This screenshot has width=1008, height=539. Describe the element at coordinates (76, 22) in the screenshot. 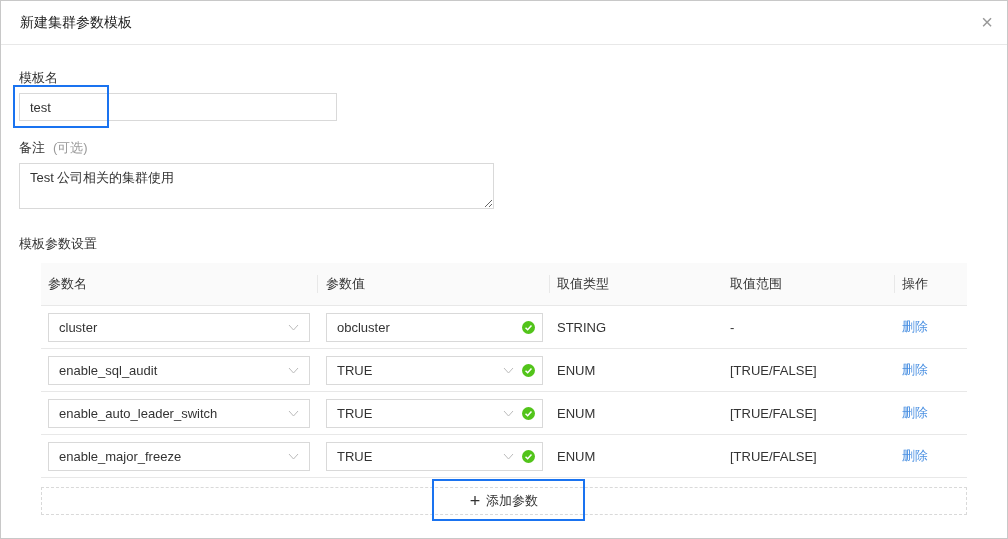

I see `dialog-title: 新建集群参数模板` at that location.